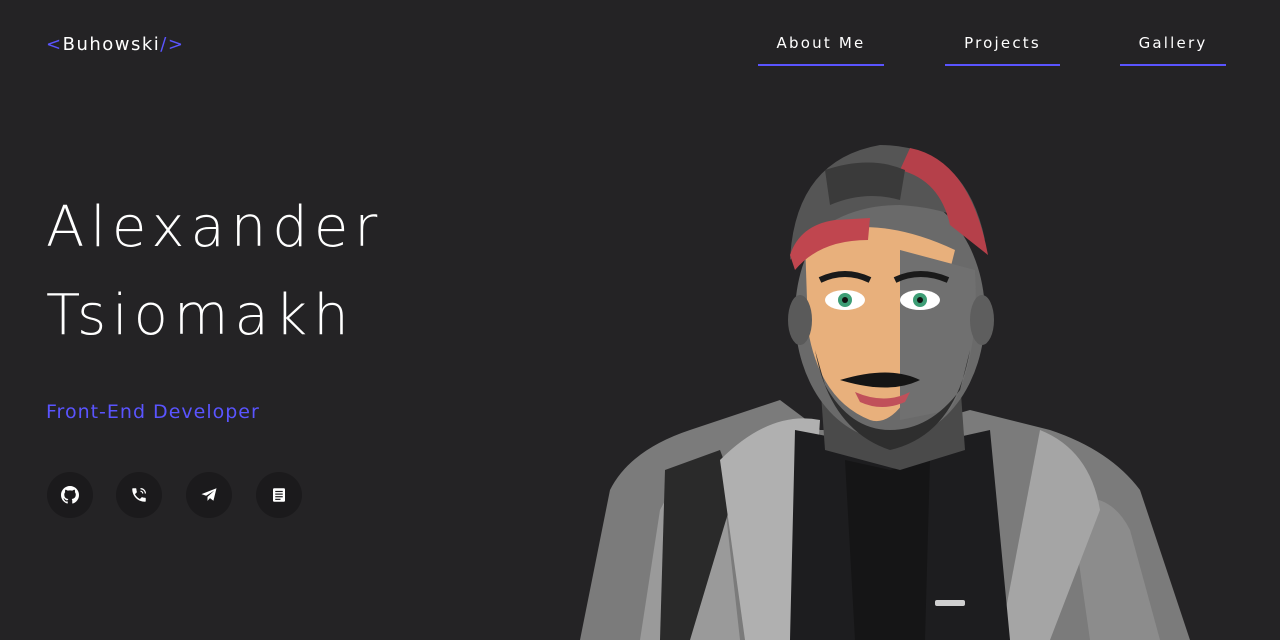  I want to click on hero-last-name: Tsiomakh, so click(200, 315).